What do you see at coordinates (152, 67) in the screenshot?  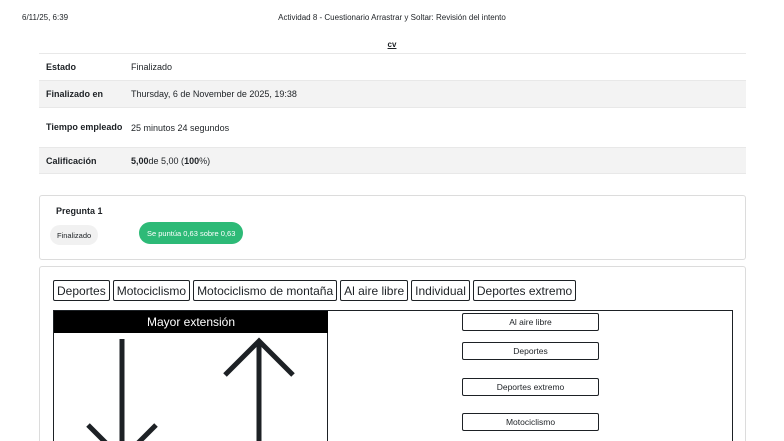 I see `summary-value: Finalizado` at bounding box center [152, 67].